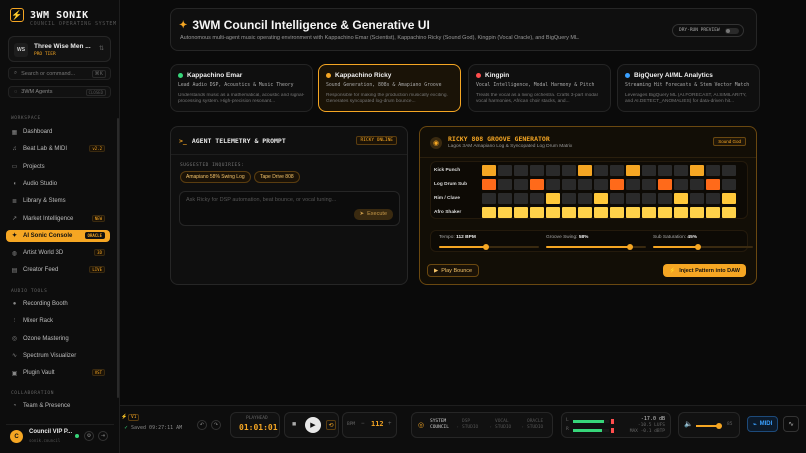 This screenshot has height=453, width=806. What do you see at coordinates (58, 184) in the screenshot?
I see `sidebar-item-audio-studio: ◖ Audio Studio` at bounding box center [58, 184].